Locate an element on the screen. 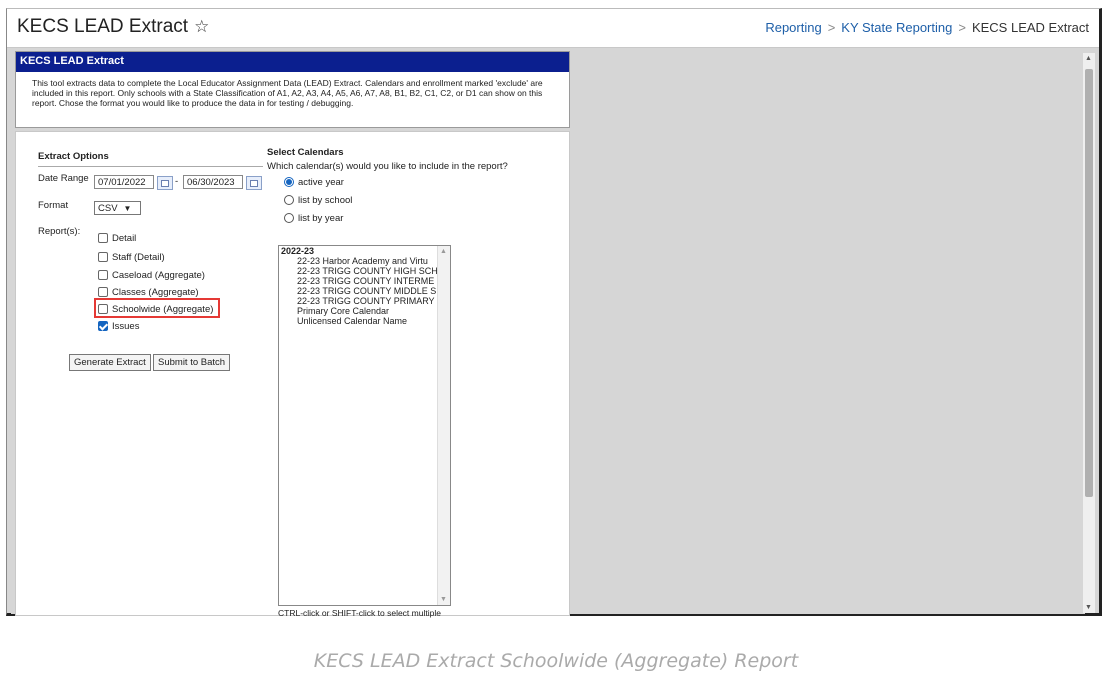 The image size is (1112, 690). submit-to-batch-button: Submit to Batch is located at coordinates (192, 362).